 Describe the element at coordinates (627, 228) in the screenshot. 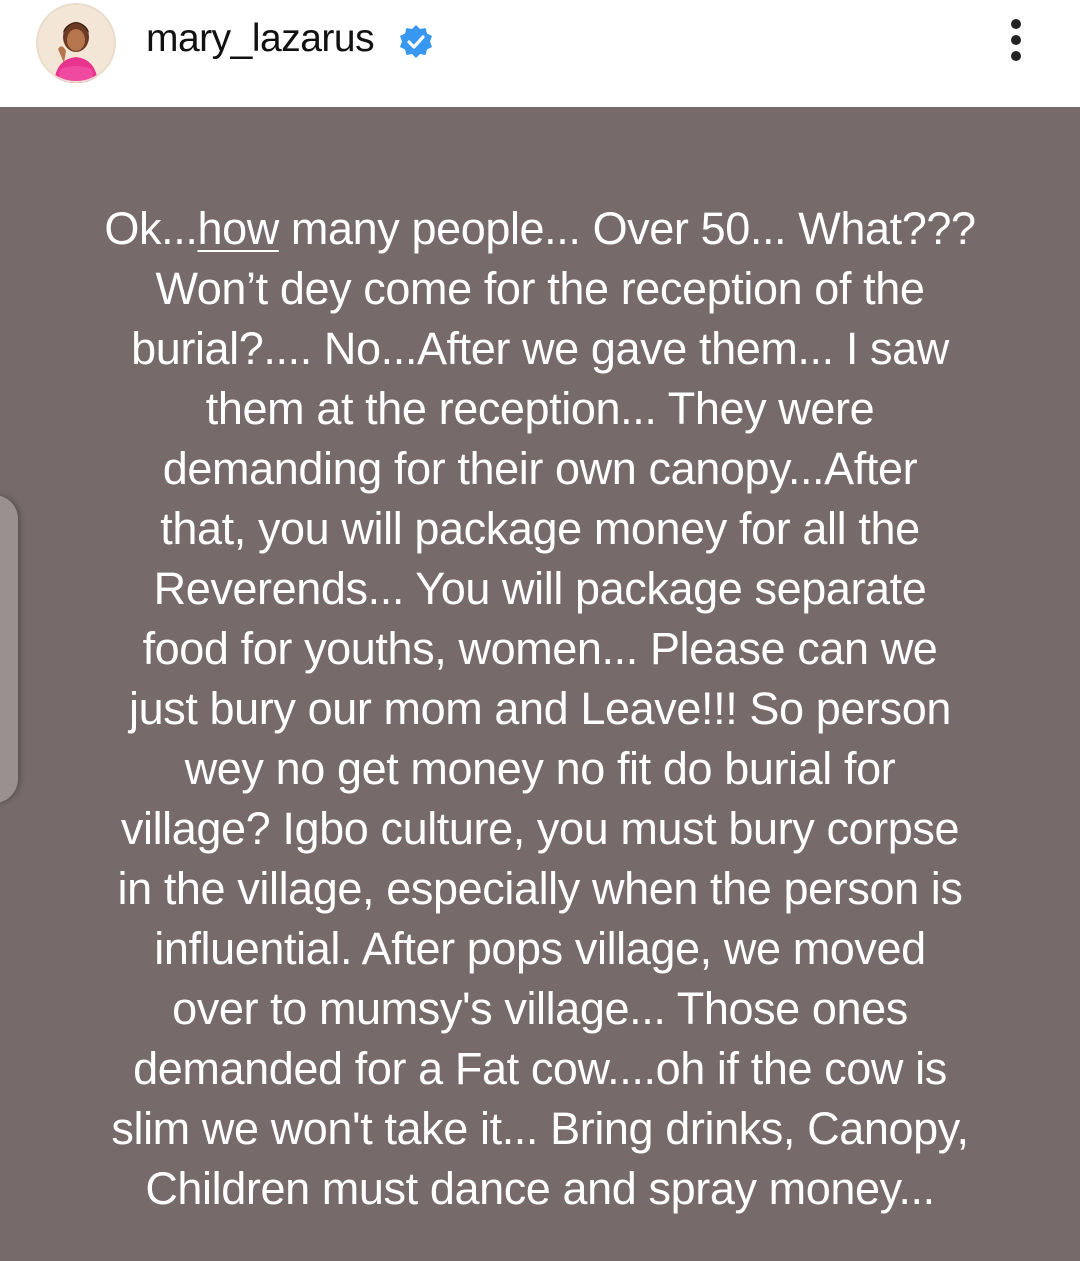

I see `post-text-fragment: many people... Over 50... What???` at that location.